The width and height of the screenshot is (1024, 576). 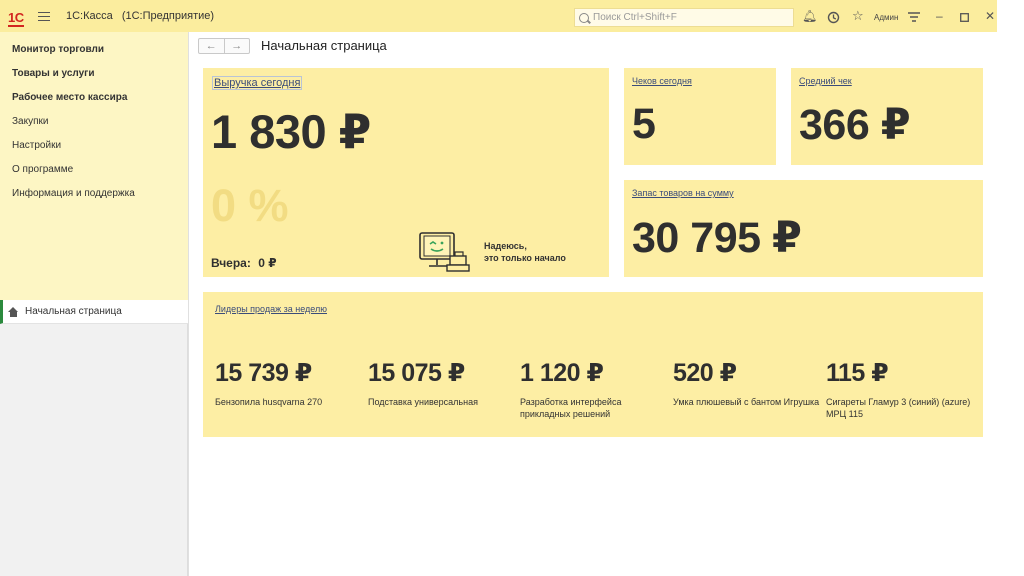 What do you see at coordinates (44, 16) in the screenshot?
I see `main-menu-icon` at bounding box center [44, 16].